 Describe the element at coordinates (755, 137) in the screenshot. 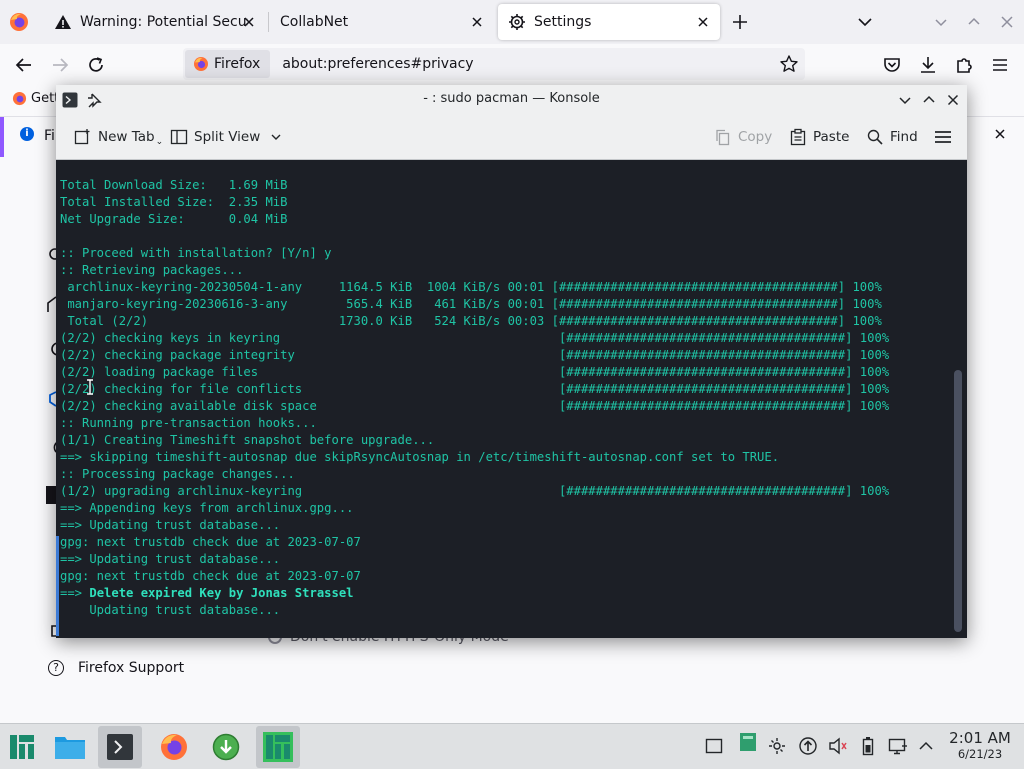

I see `copy-label: Copy` at that location.